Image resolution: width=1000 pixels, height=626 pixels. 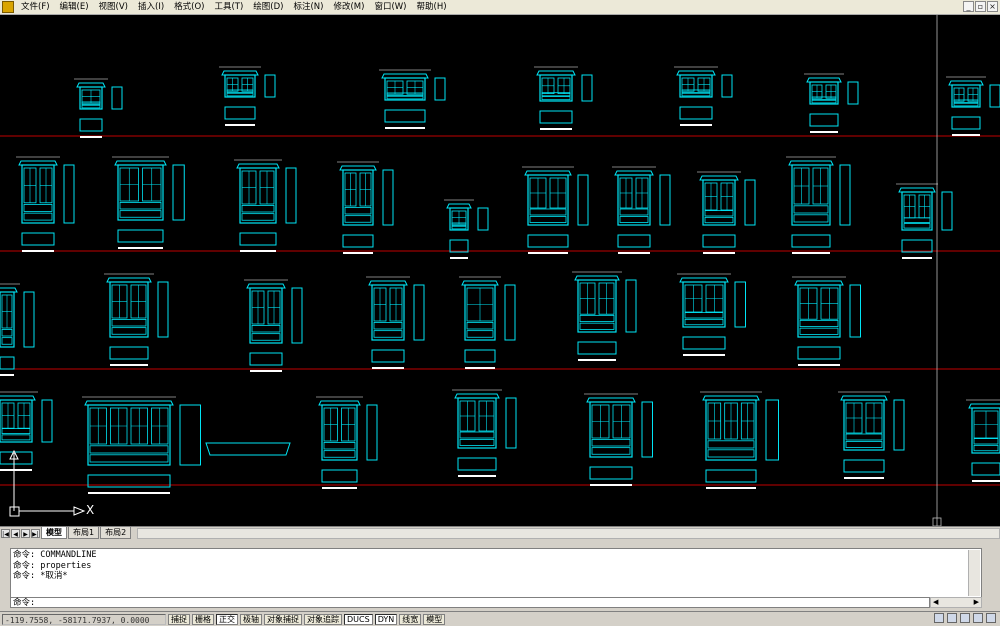 I want to click on ducs-toggle: DUCS, so click(x=358, y=619).